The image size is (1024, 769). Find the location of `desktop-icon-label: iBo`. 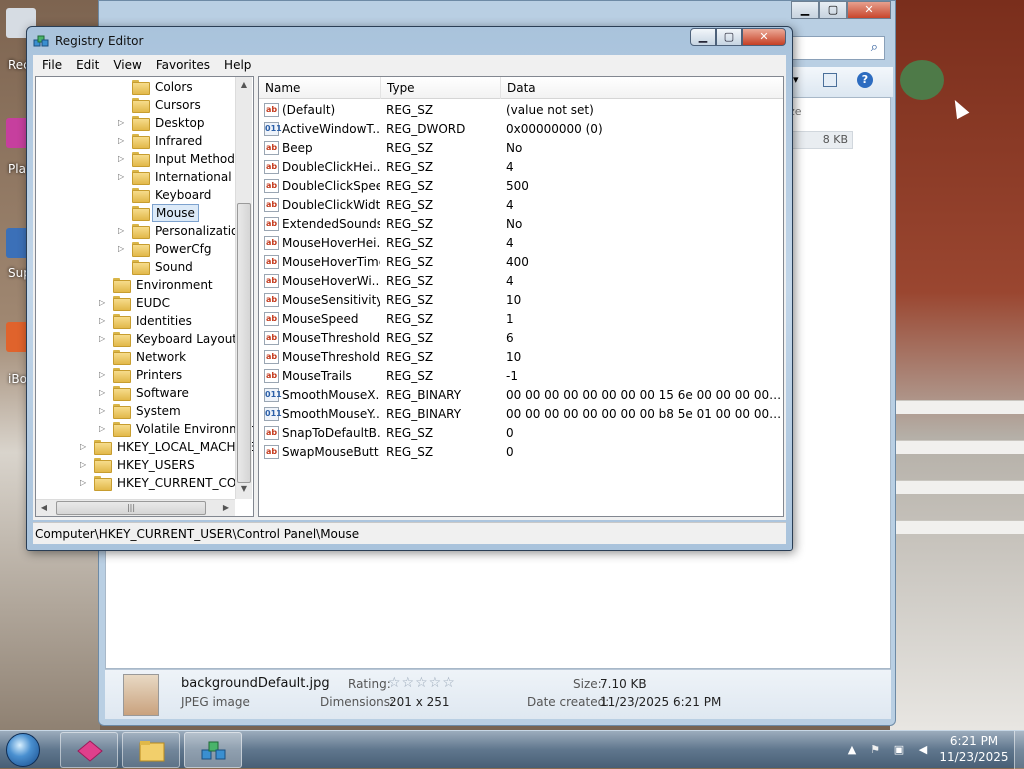

desktop-icon-label: iBo is located at coordinates (17, 379).